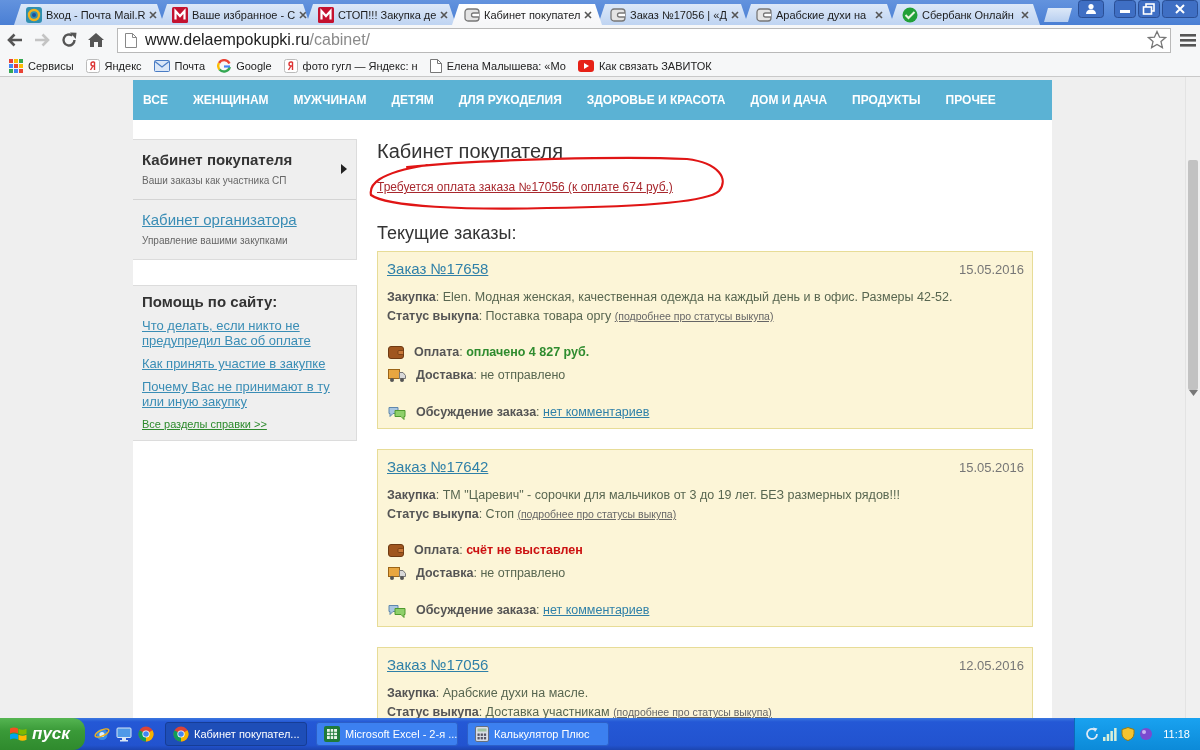 This screenshot has width=1200, height=750. I want to click on bookmark-item: фото гугл — Яндекс: н, so click(350, 65).